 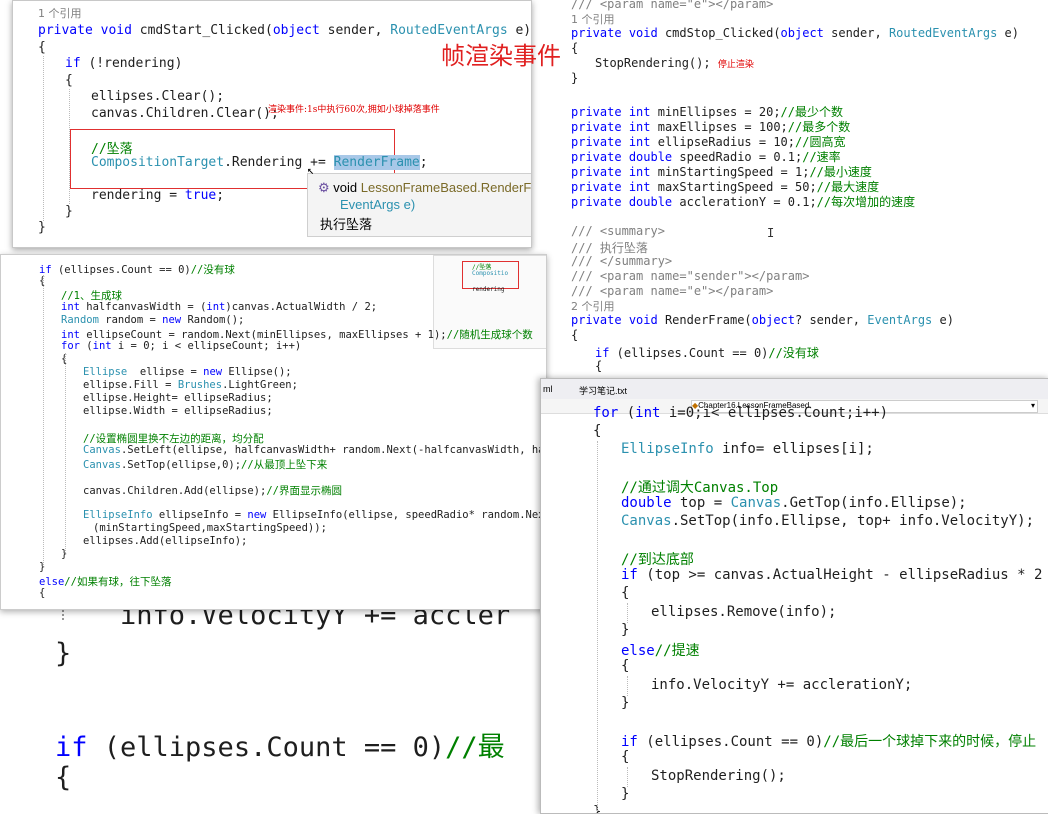 I want to click on mouse-pointer-icon: ↖, so click(x=311, y=170).